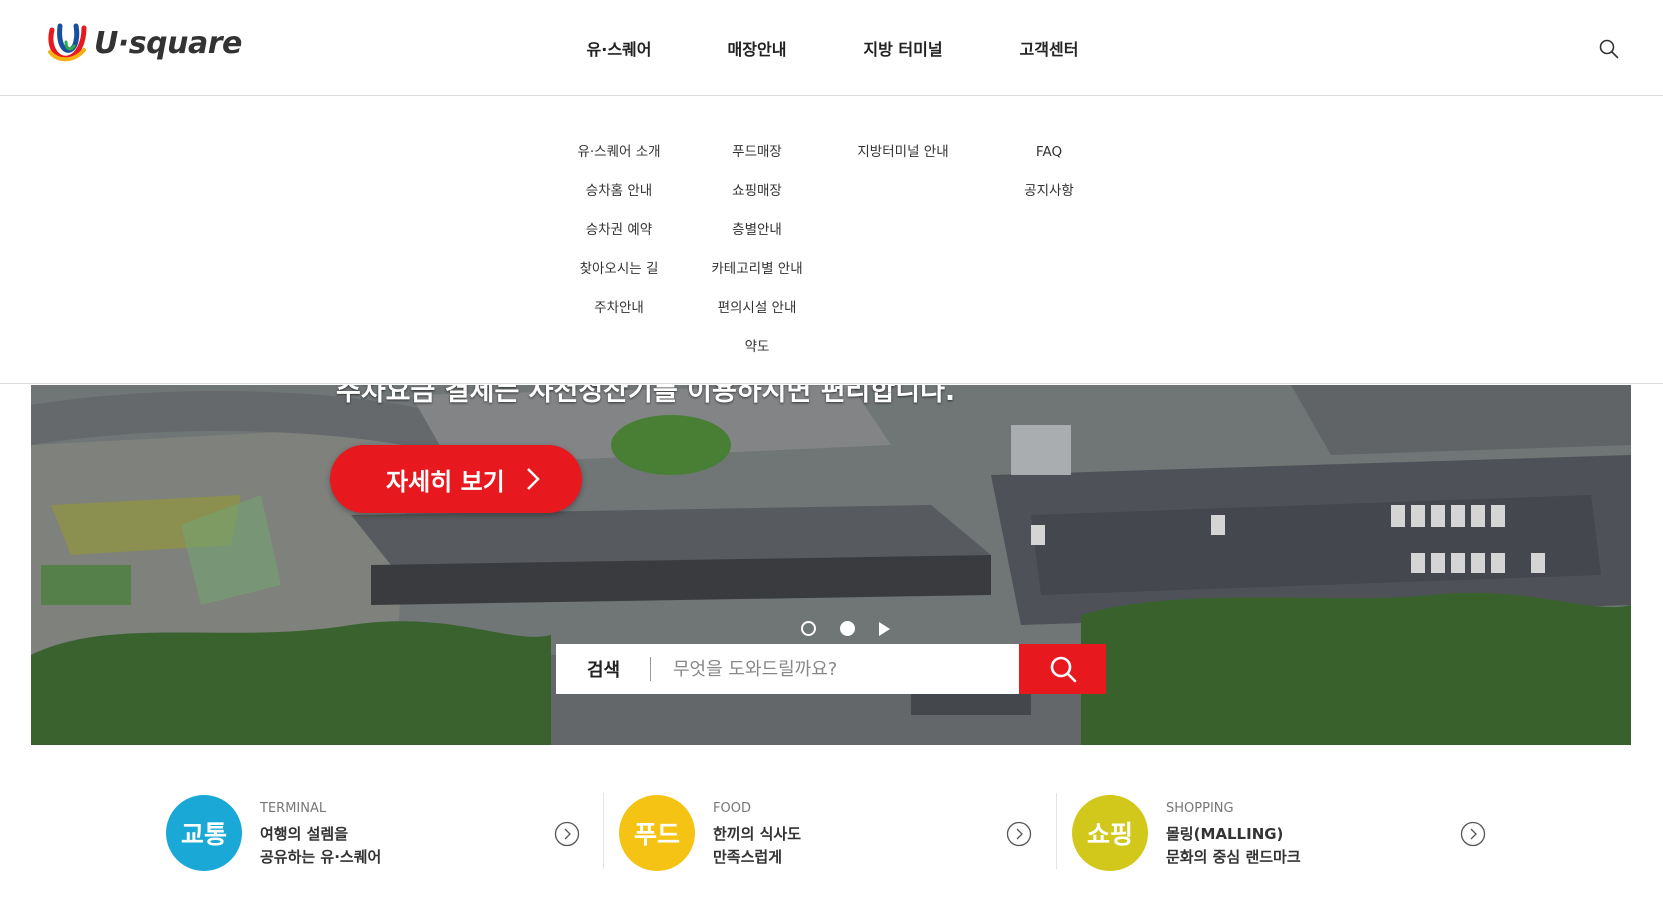 The image size is (1663, 905). I want to click on submenu-item: 유·스퀘어 소개, so click(618, 152).